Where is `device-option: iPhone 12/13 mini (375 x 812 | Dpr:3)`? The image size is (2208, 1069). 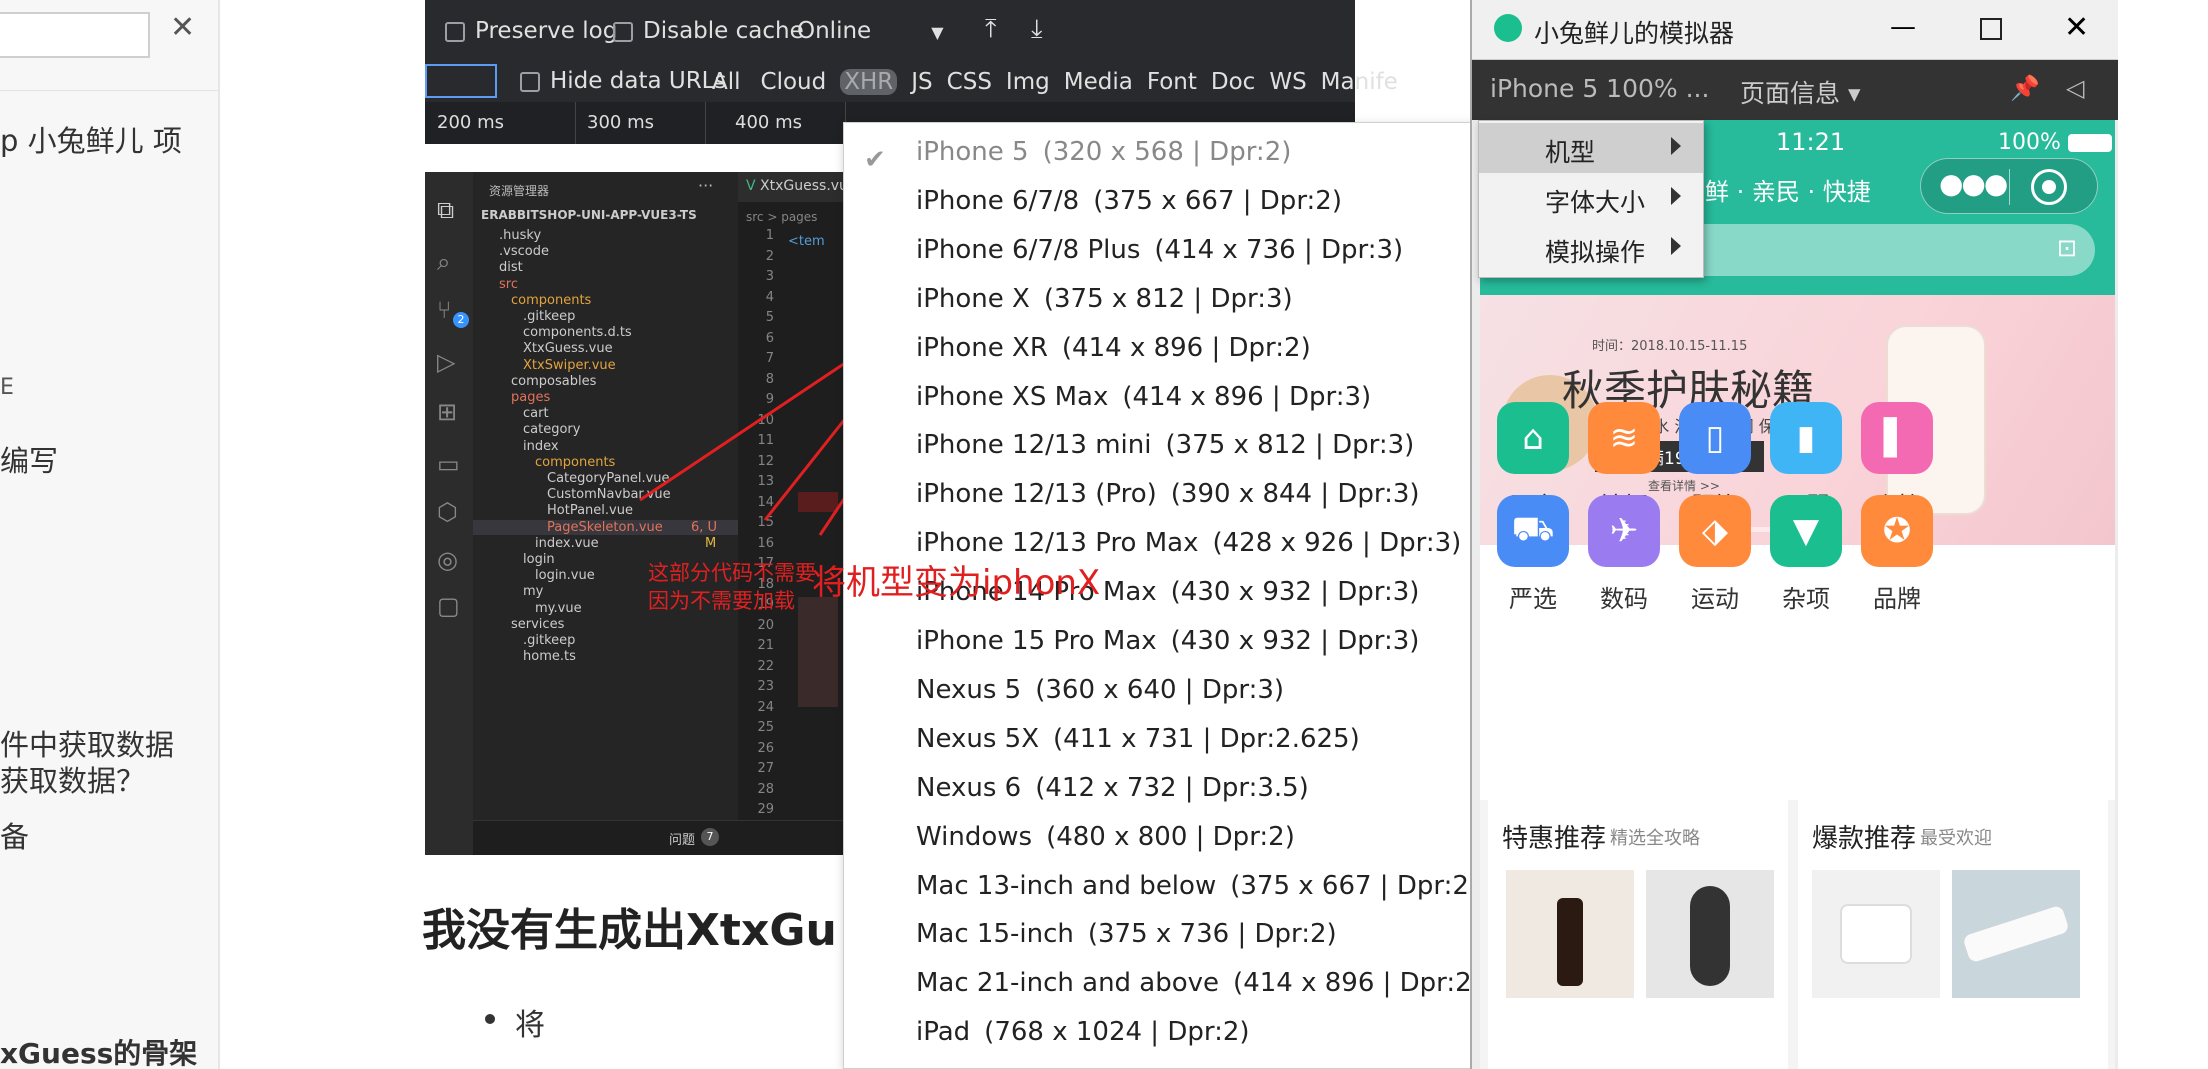 device-option: iPhone 12/13 mini (375 x 812 | Dpr:3) is located at coordinates (1160, 449).